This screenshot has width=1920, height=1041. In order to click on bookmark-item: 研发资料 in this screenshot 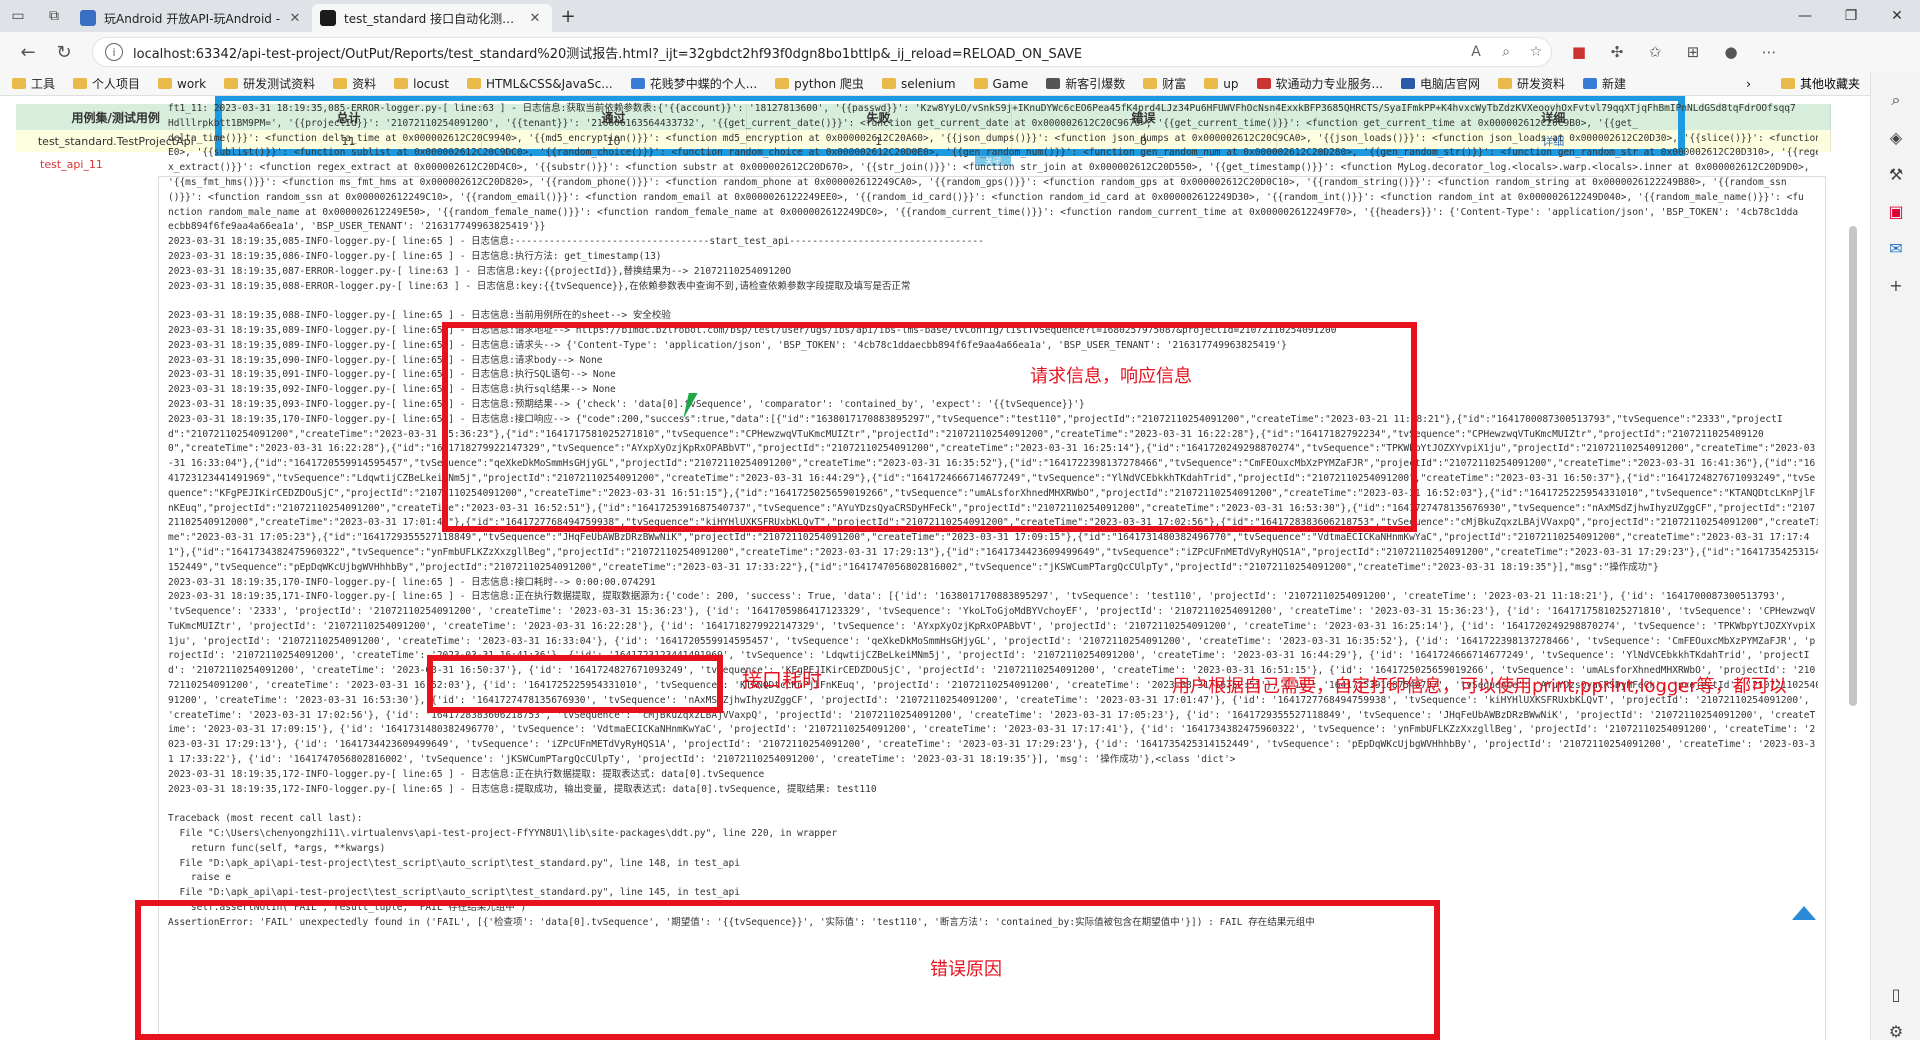, I will do `click(1531, 83)`.